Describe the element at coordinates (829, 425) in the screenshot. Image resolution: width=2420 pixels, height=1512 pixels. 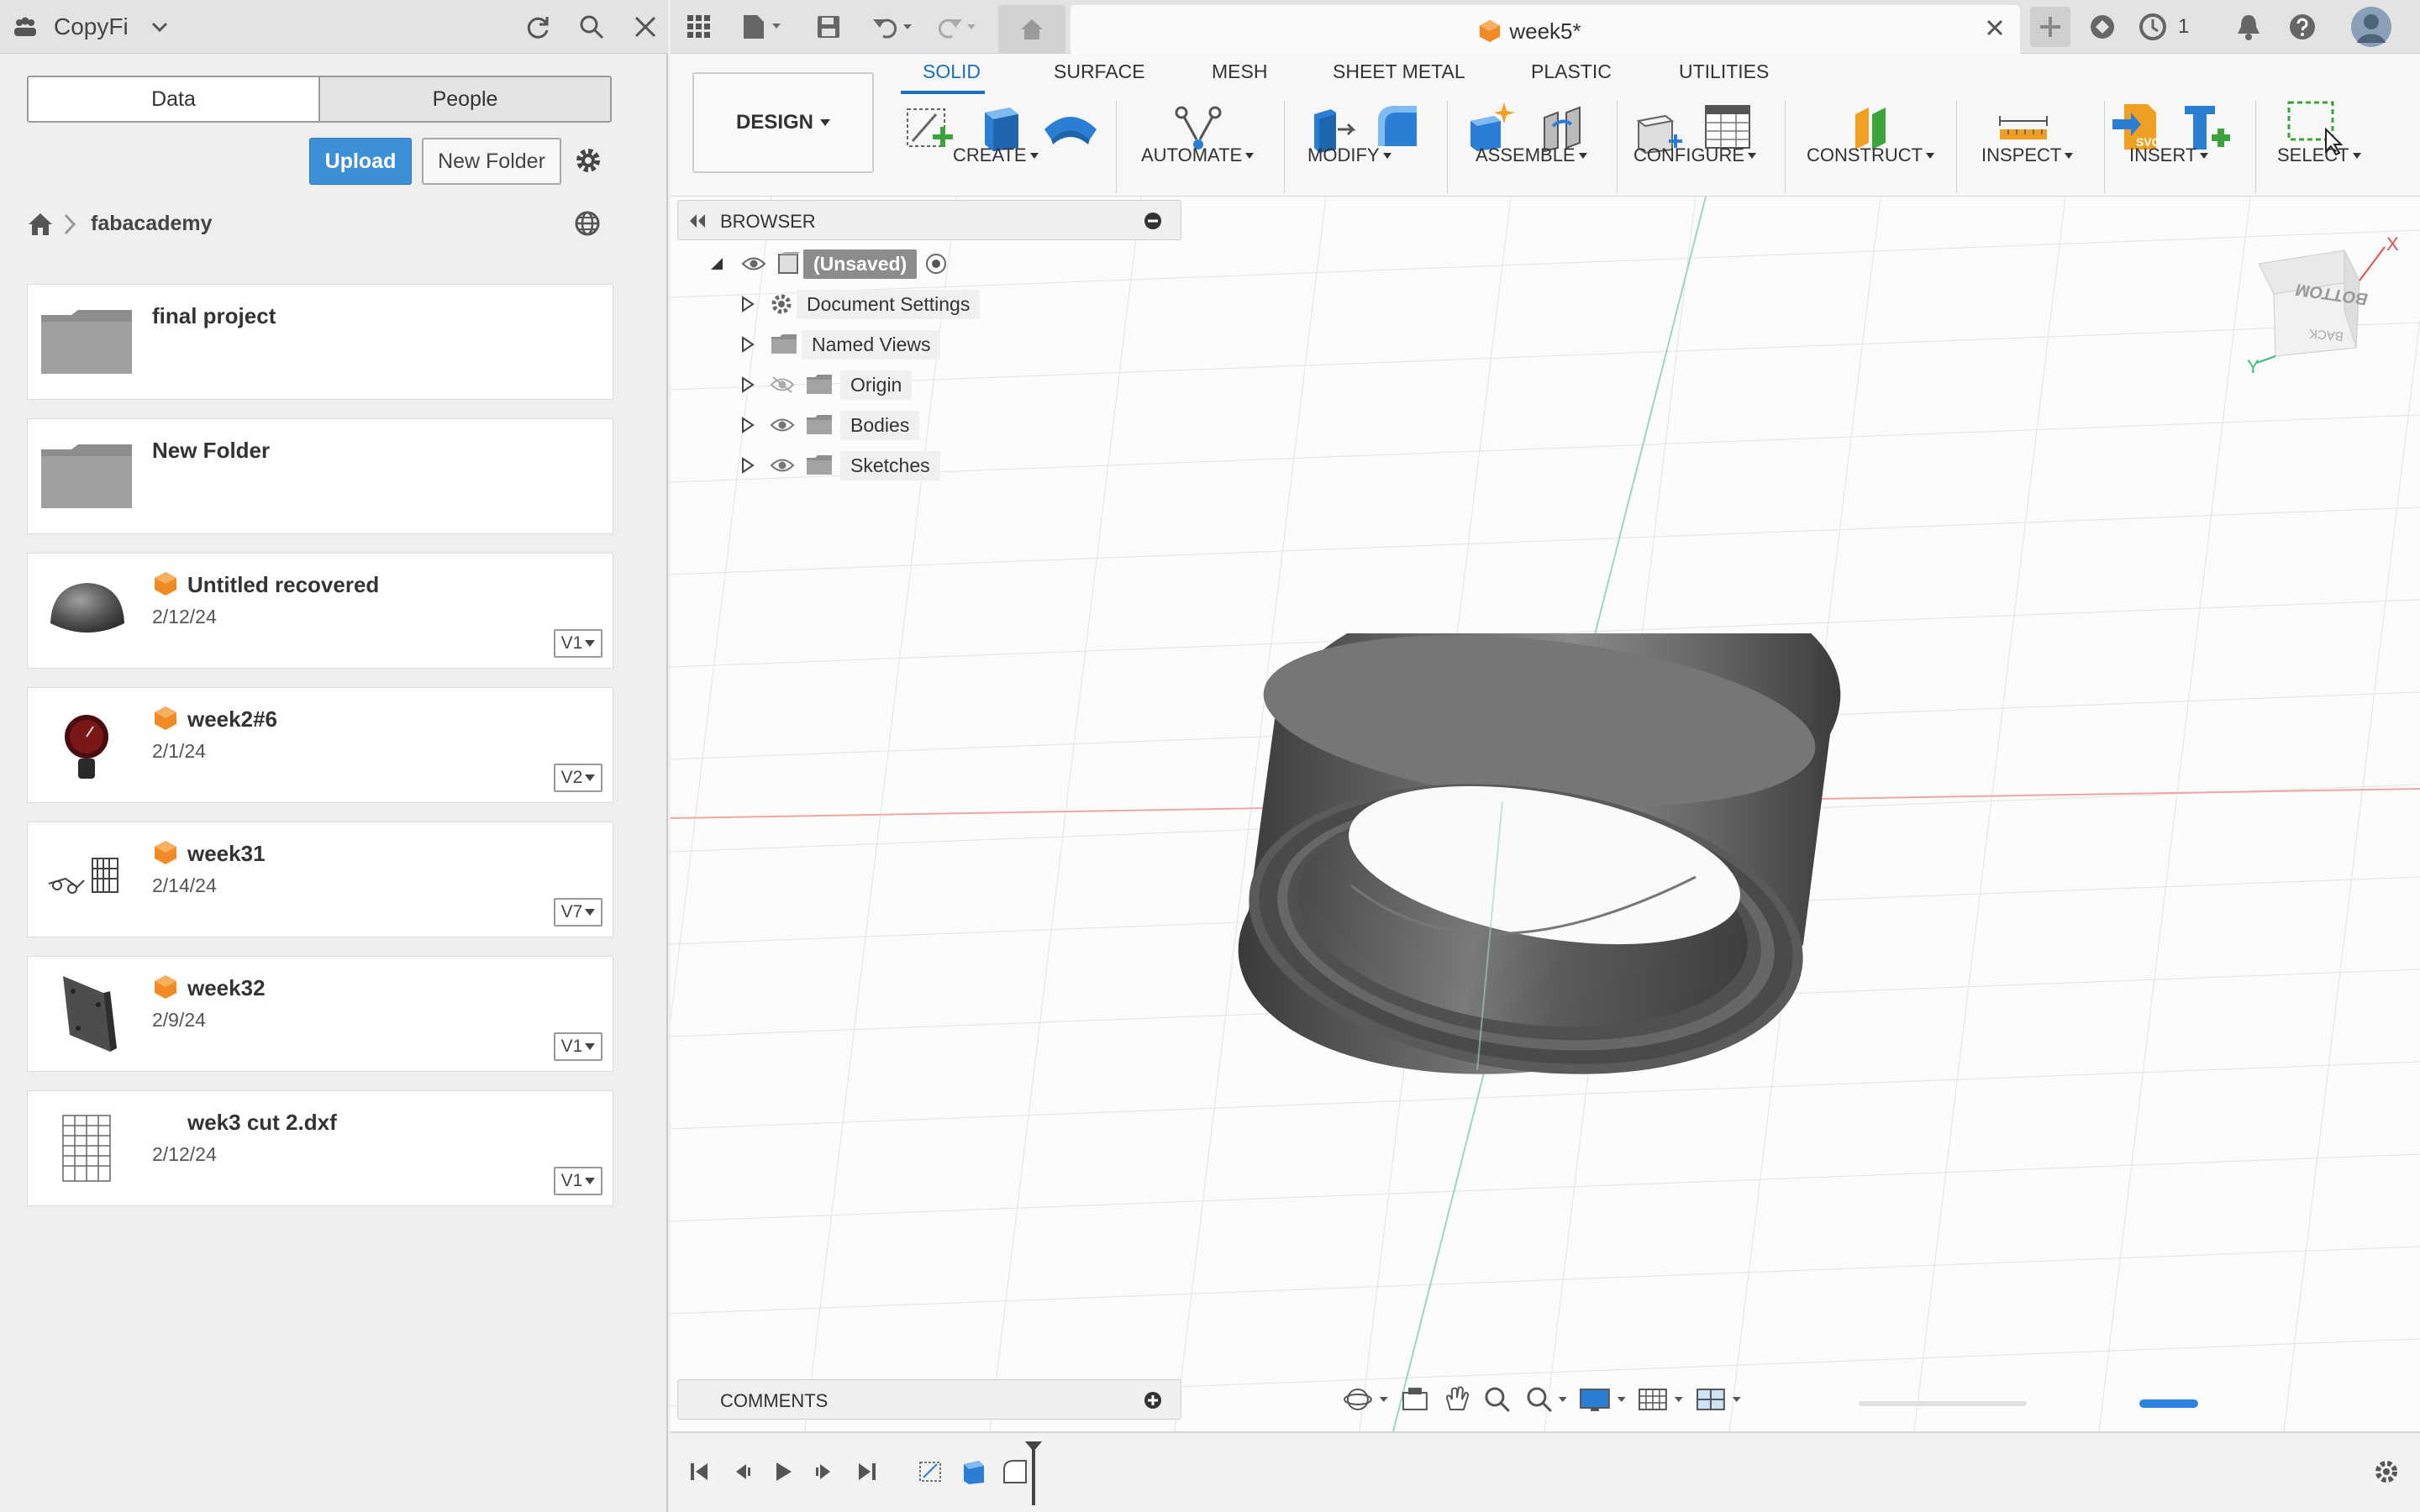
I see `tree-node-bodies: Bodies` at that location.